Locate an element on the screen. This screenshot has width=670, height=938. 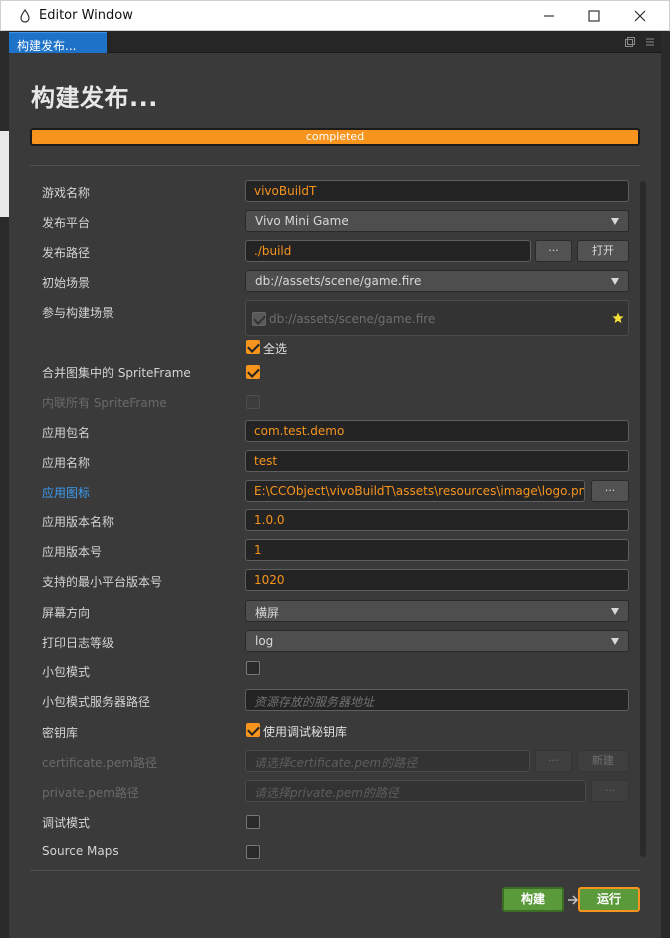
row-keystore: 密钥库 使用调试秘钥库 is located at coordinates (329, 732).